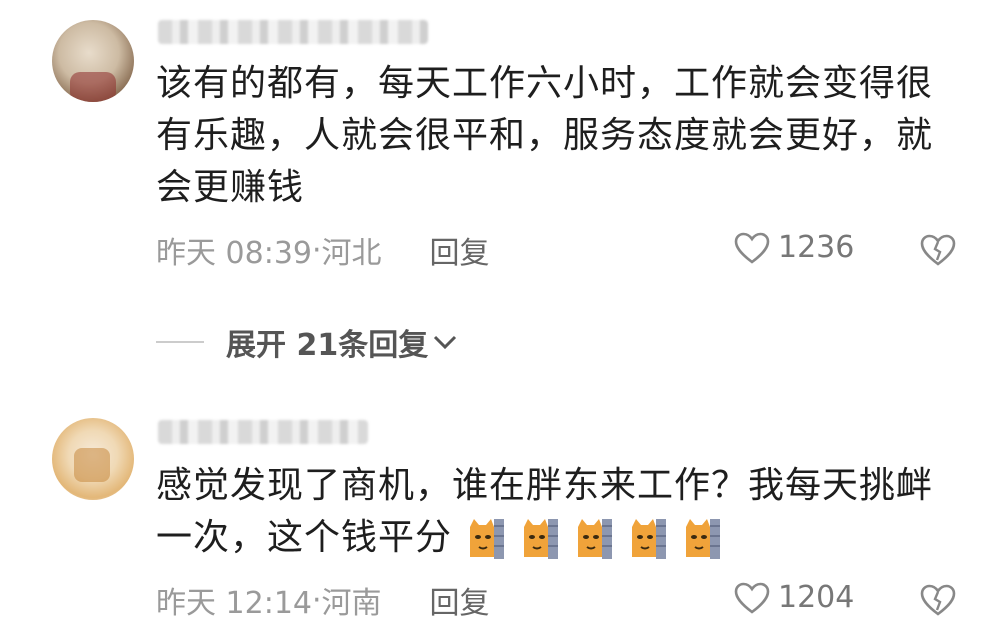 The width and height of the screenshot is (1000, 622). I want to click on like-button: 1204, so click(794, 597).